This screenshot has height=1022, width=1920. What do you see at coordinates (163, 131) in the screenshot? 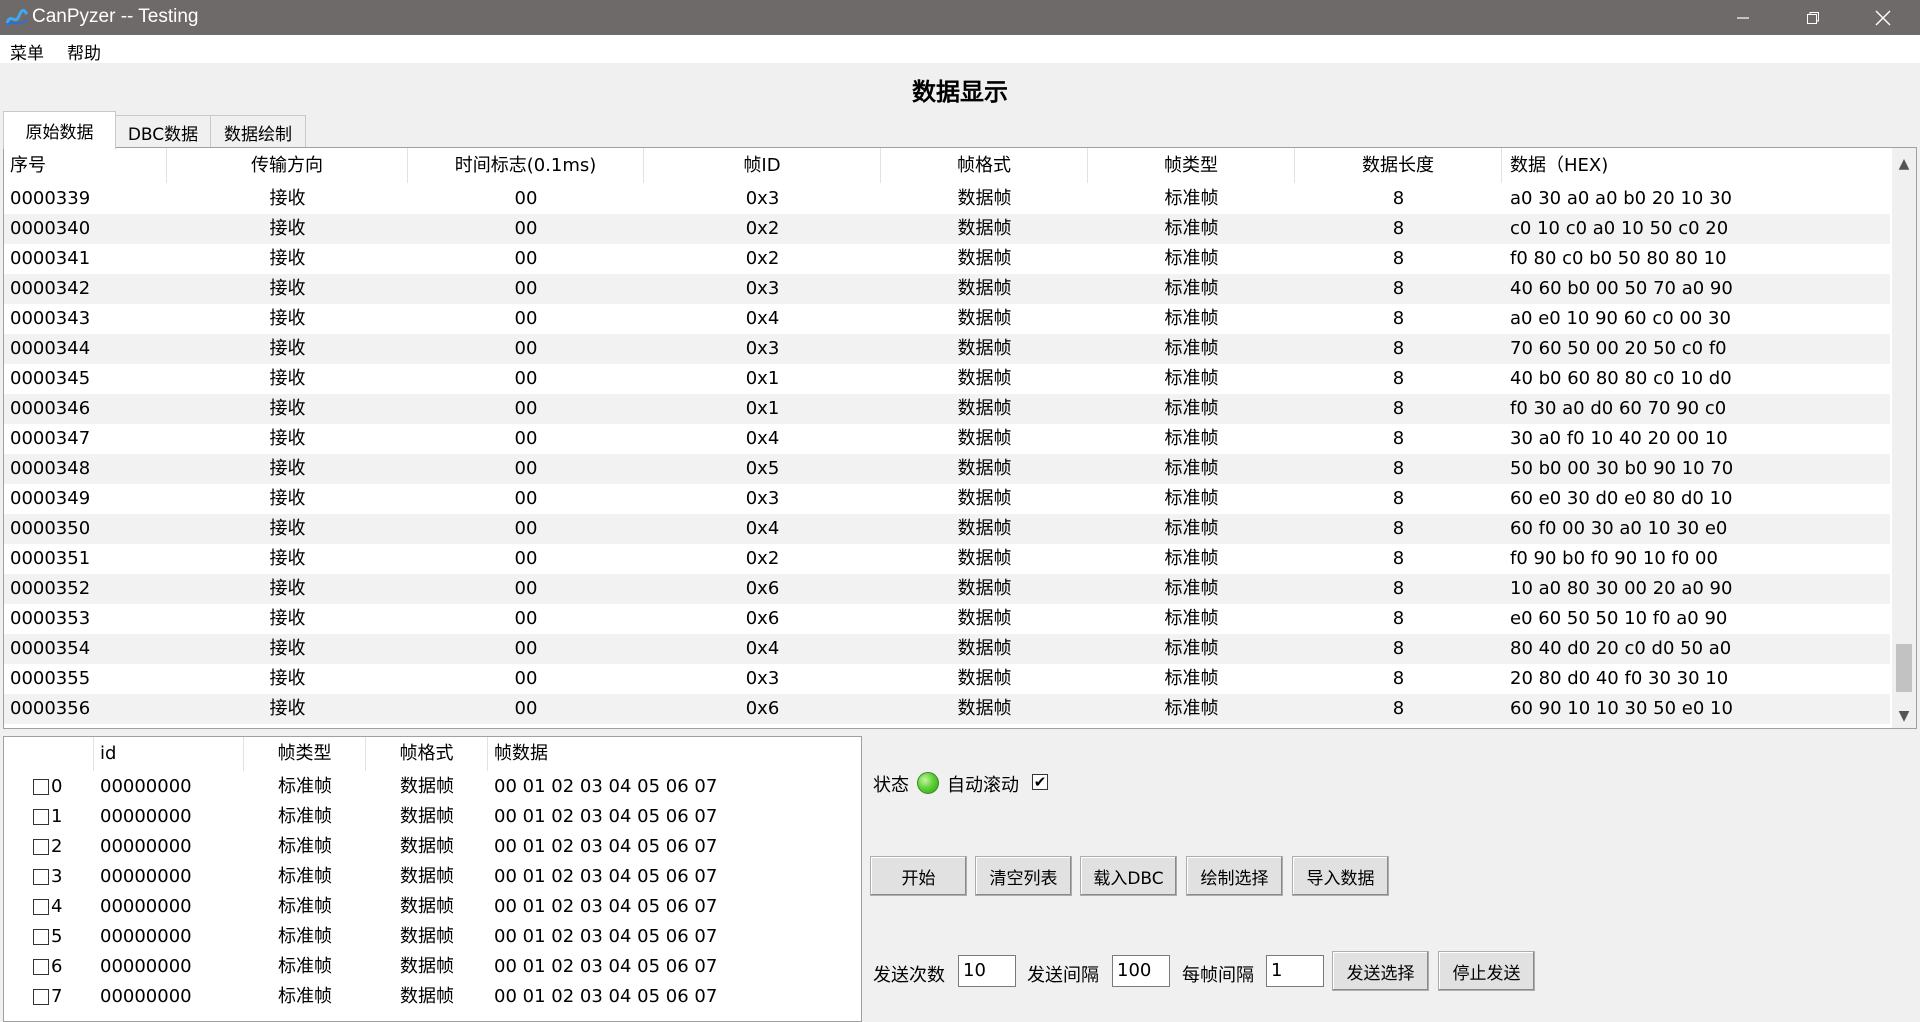
I see `tab-dbc-data: DBC数据` at bounding box center [163, 131].